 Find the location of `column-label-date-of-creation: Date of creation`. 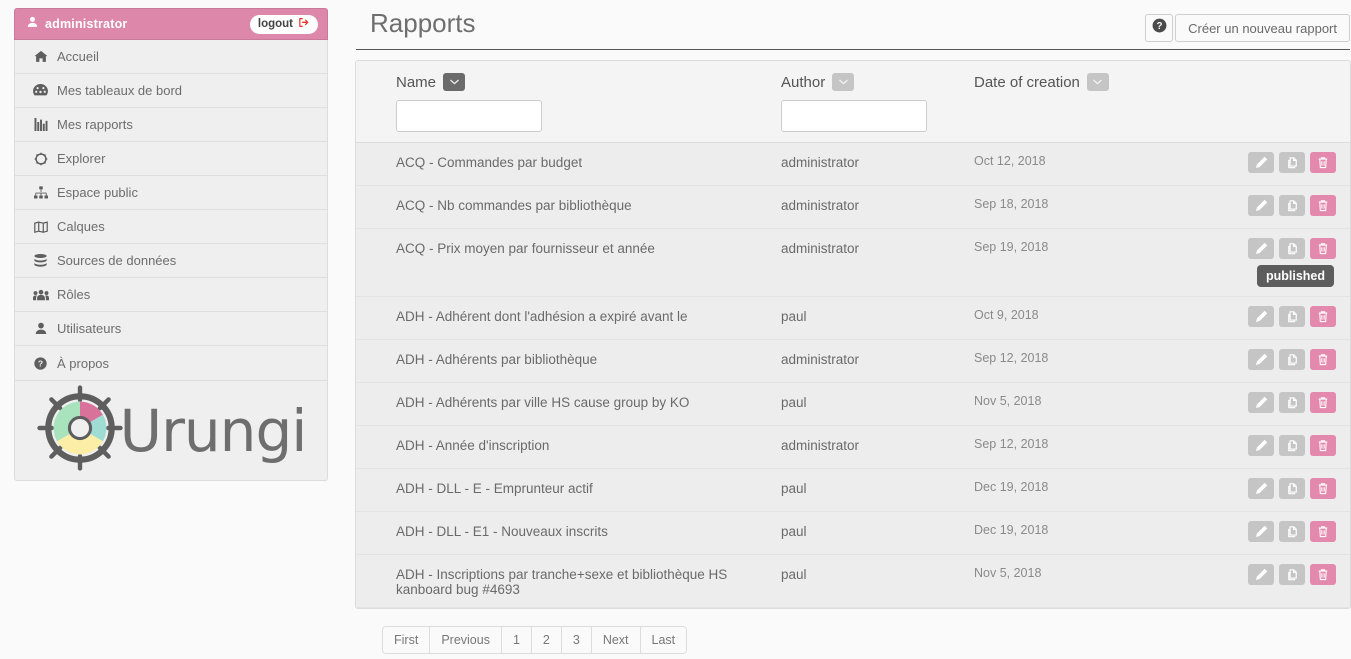

column-label-date-of-creation: Date of creation is located at coordinates (1027, 82).